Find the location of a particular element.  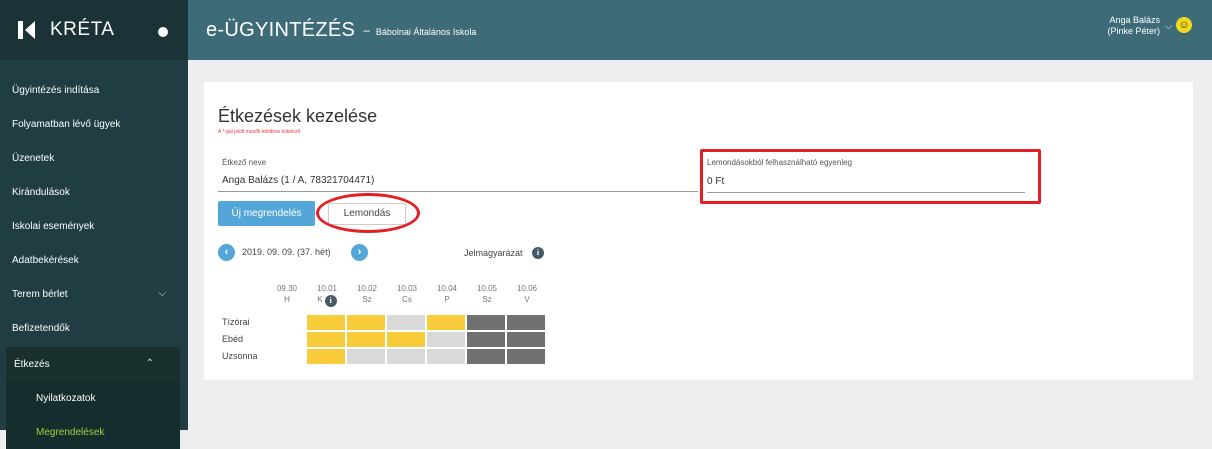

day-header: 10.06 V is located at coordinates (527, 294).